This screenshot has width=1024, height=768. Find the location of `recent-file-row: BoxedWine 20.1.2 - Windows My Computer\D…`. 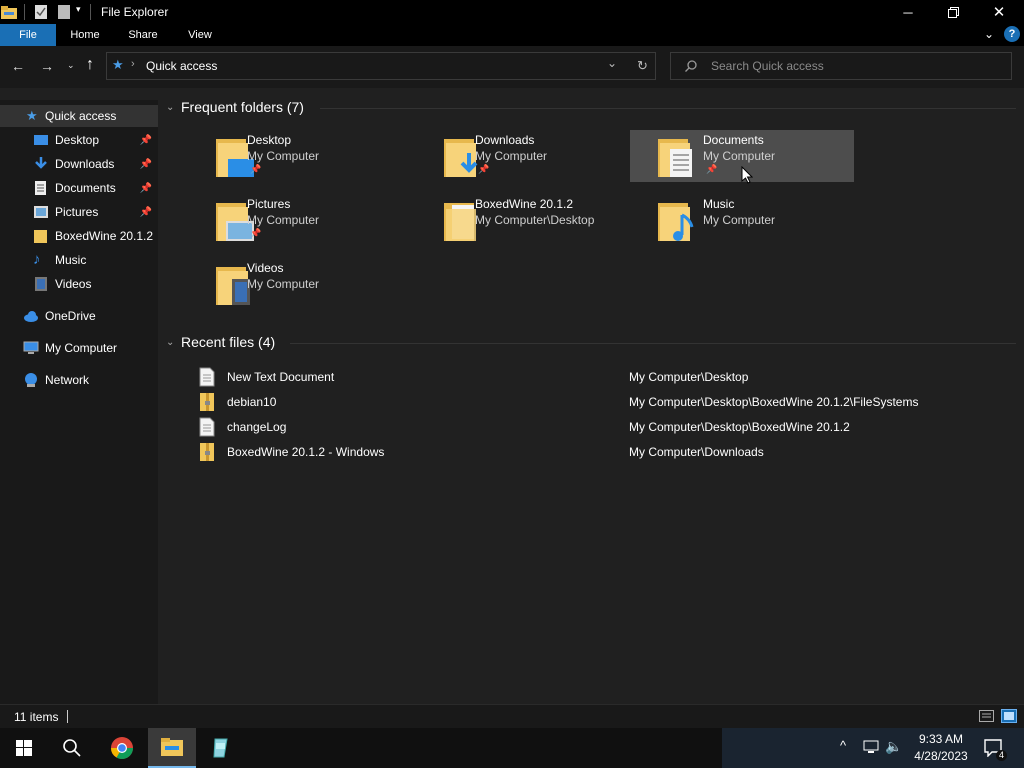

recent-file-row: BoxedWine 20.1.2 - Windows My Computer\D… is located at coordinates (606, 452).